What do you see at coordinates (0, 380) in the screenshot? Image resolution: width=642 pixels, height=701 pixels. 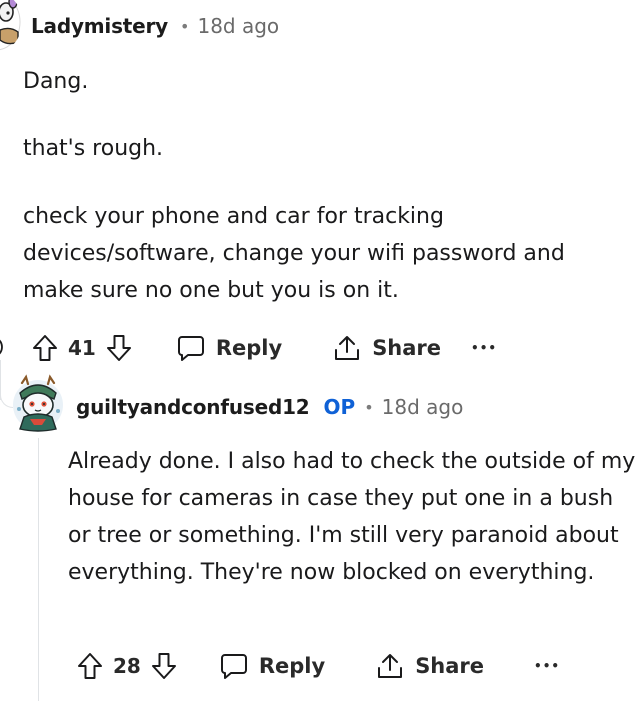 I see `thread-line-top` at bounding box center [0, 380].